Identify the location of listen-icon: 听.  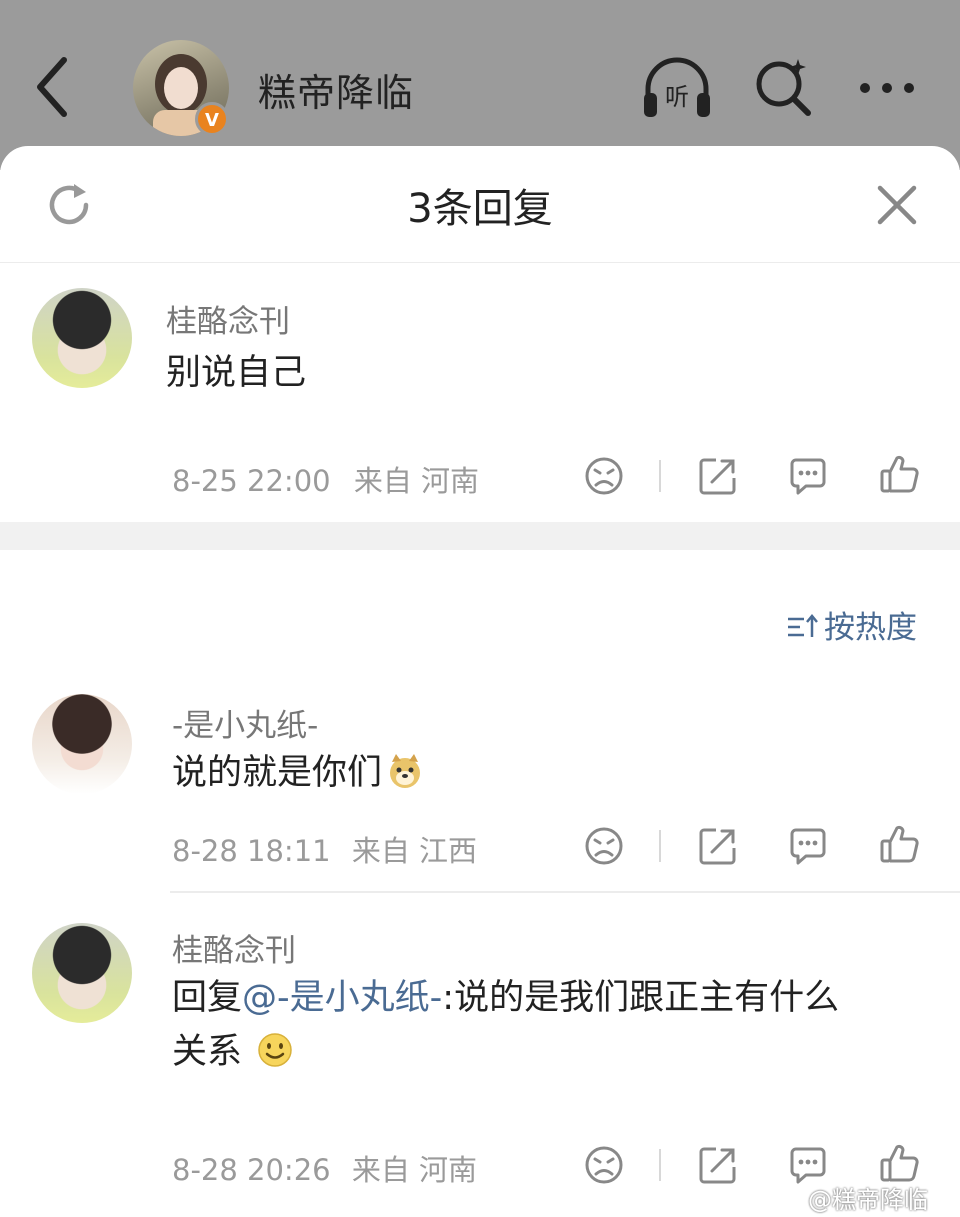
(677, 88).